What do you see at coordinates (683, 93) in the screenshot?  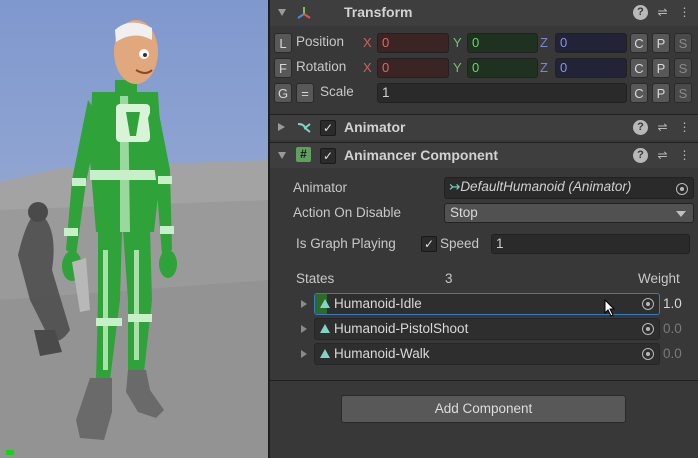 I see `scale-snap-button: S` at bounding box center [683, 93].